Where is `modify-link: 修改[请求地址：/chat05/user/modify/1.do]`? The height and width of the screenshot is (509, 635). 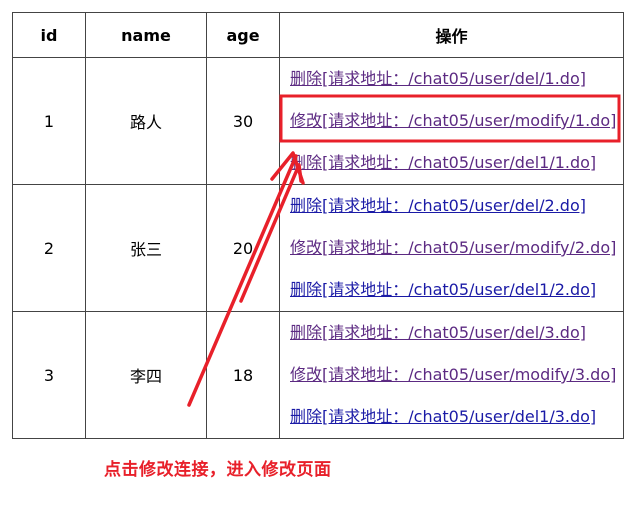 modify-link: 修改[请求地址：/chat05/user/modify/1.do] is located at coordinates (456, 121).